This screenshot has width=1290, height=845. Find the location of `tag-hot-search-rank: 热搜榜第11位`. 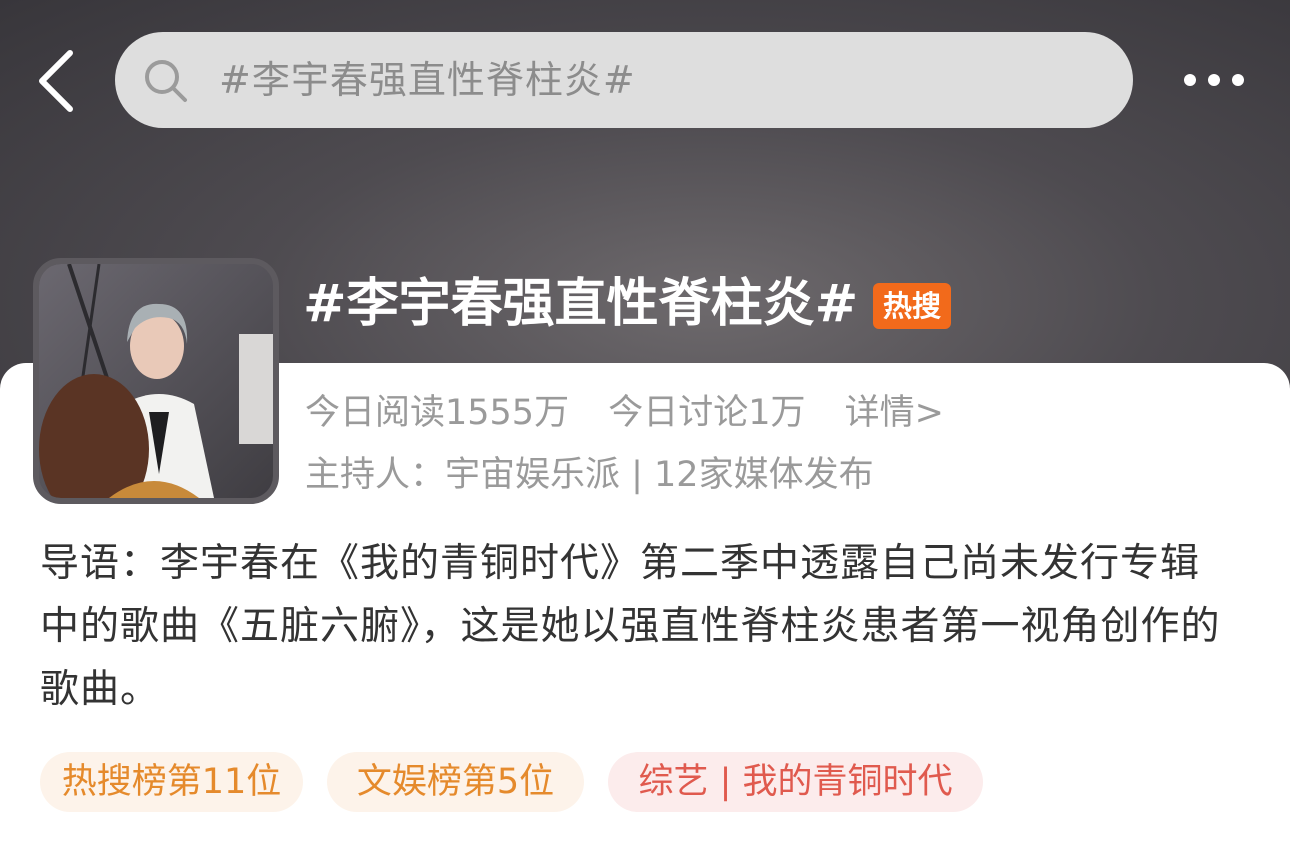

tag-hot-search-rank: 热搜榜第11位 is located at coordinates (171, 782).